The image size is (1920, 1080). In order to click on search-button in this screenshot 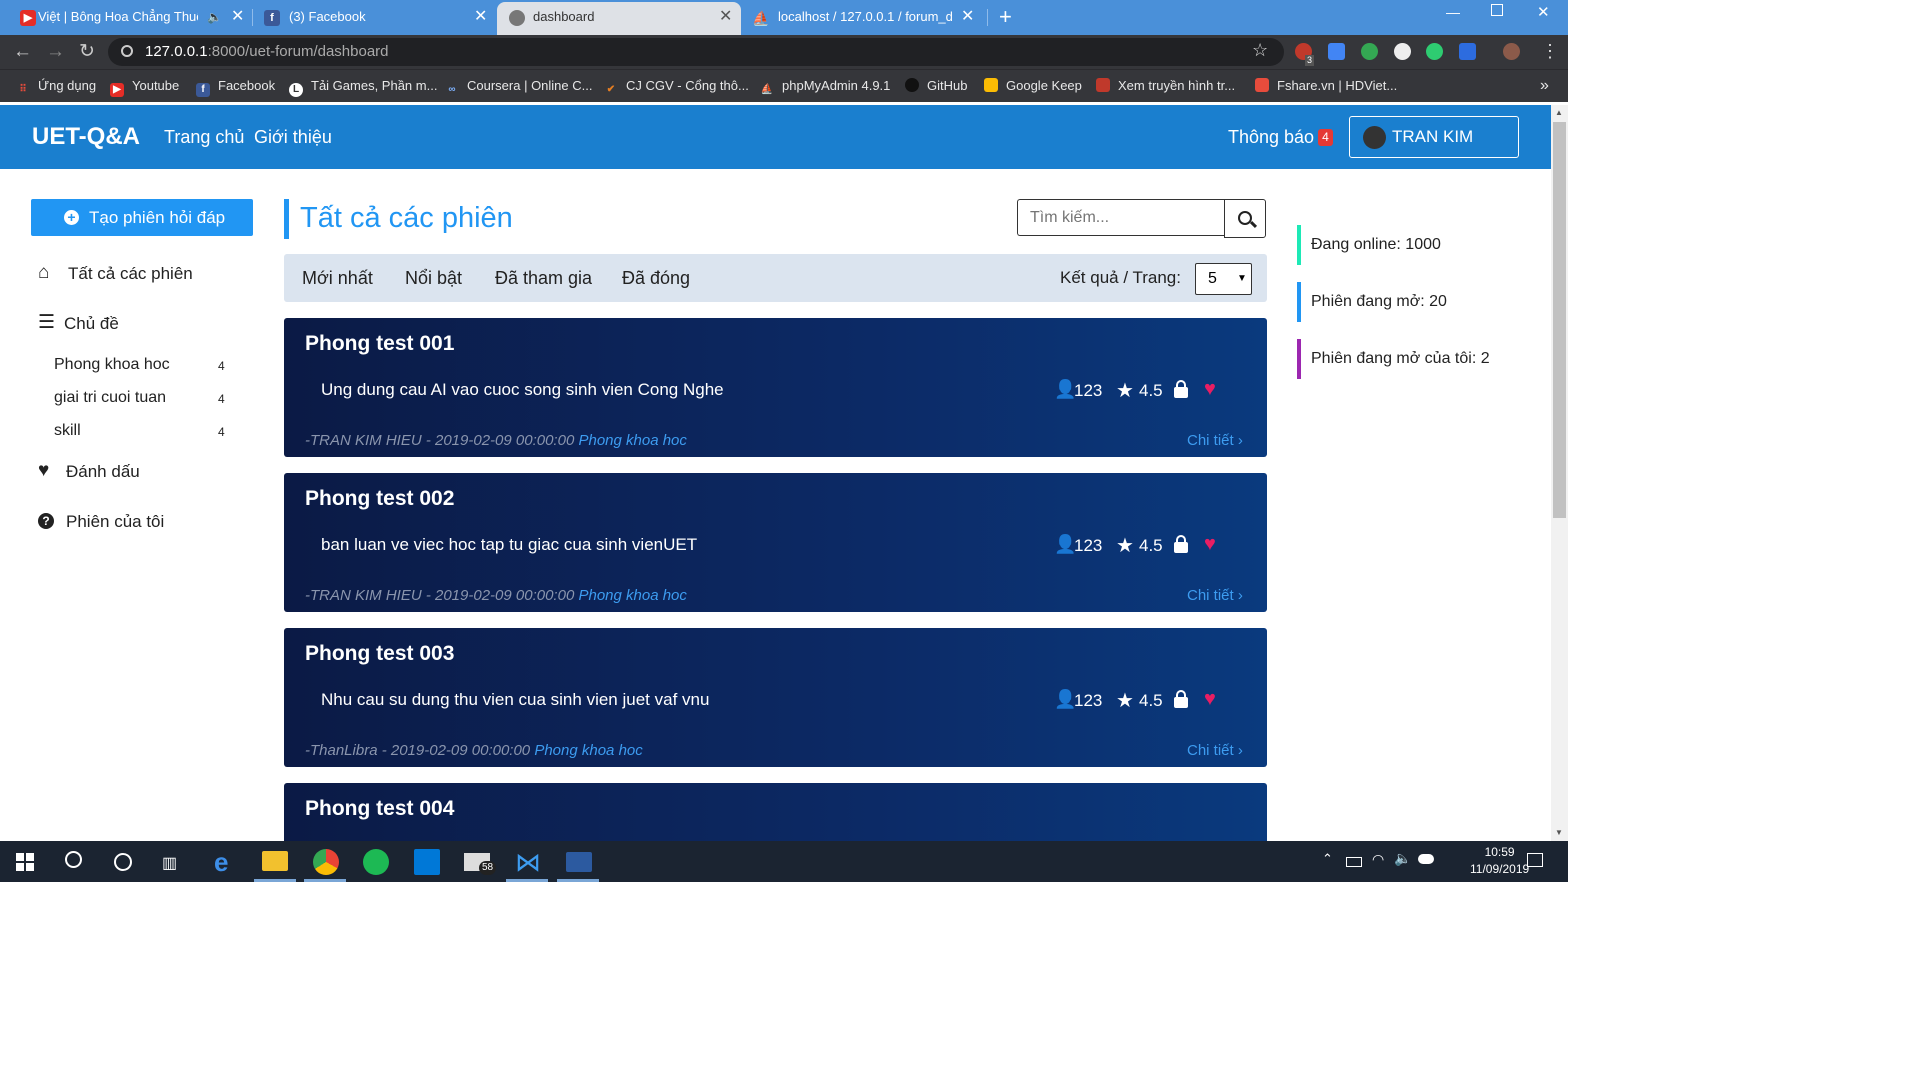, I will do `click(1245, 218)`.